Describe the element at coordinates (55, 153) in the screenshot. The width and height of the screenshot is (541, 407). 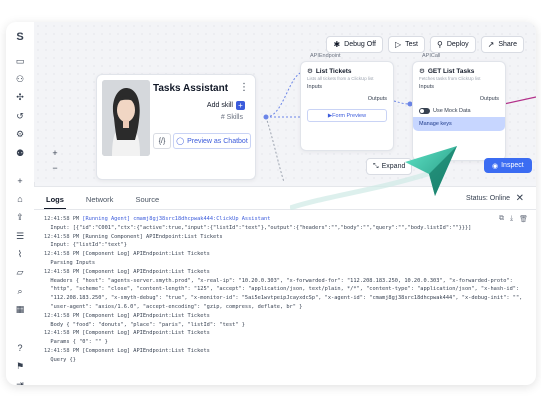
I see `zoom-in-icon: +` at that location.